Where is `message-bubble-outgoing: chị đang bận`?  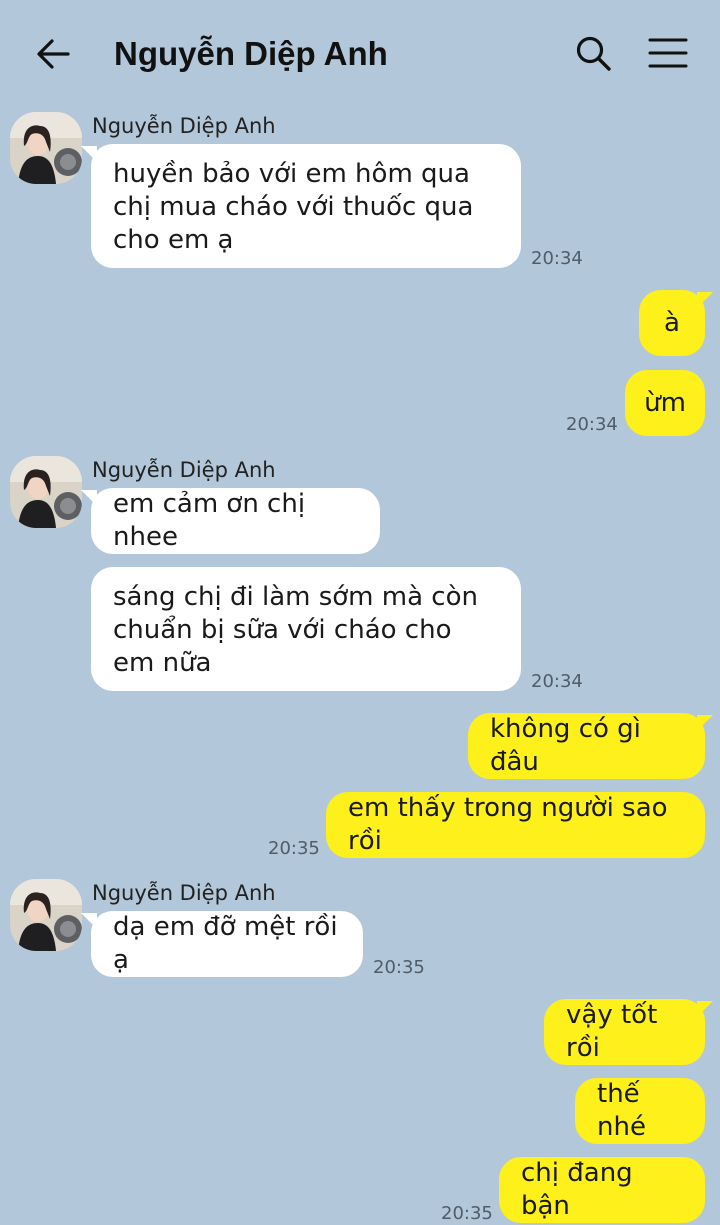 message-bubble-outgoing: chị đang bận is located at coordinates (602, 1190).